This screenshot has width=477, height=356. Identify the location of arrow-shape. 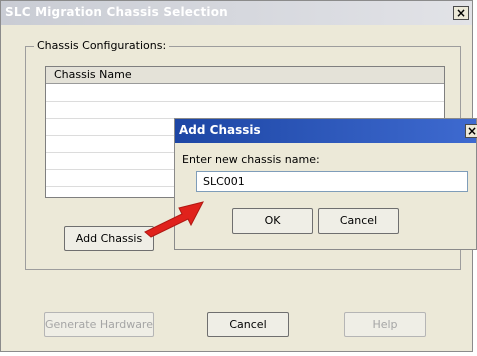
(174, 219).